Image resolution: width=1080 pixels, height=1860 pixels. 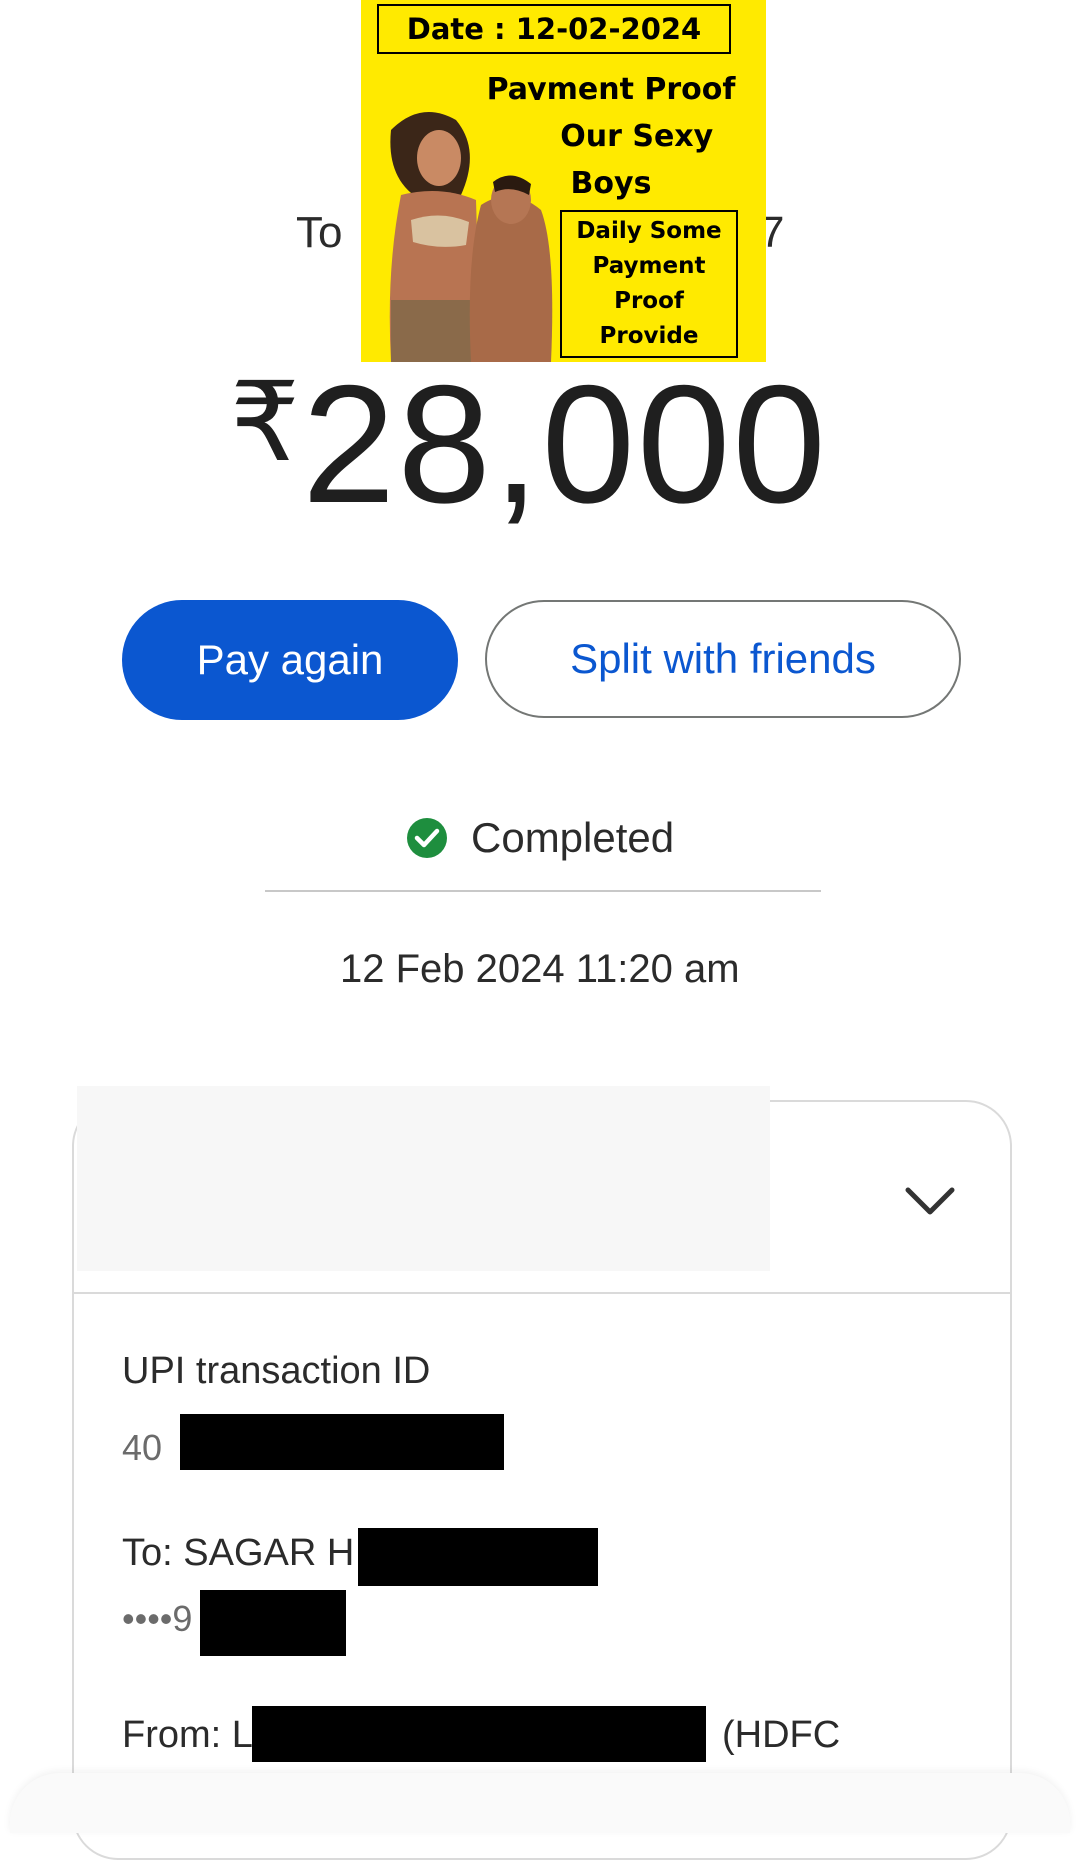 What do you see at coordinates (461, 231) in the screenshot?
I see `banner-photo` at bounding box center [461, 231].